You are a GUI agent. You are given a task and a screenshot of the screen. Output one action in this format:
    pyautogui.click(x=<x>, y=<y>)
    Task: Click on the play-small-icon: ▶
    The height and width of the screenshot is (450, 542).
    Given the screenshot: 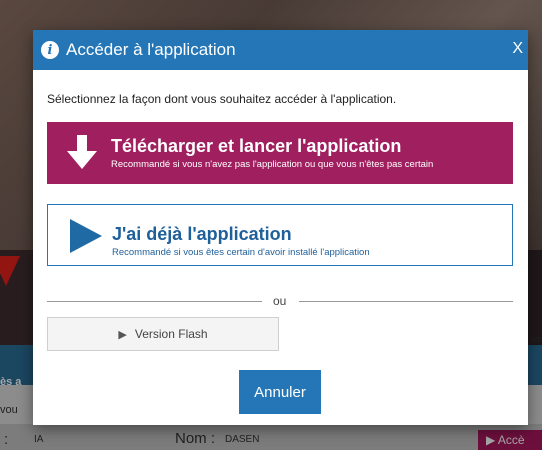 What is the action you would take?
    pyautogui.click(x=122, y=334)
    